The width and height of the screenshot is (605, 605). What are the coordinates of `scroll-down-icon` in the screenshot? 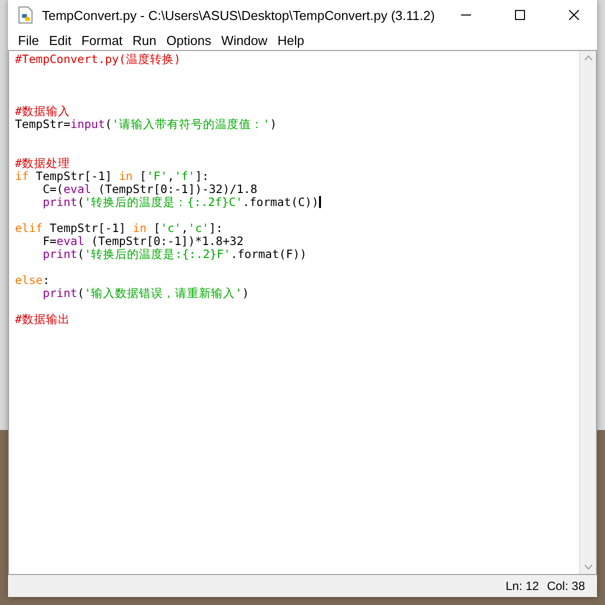 It's located at (588, 567).